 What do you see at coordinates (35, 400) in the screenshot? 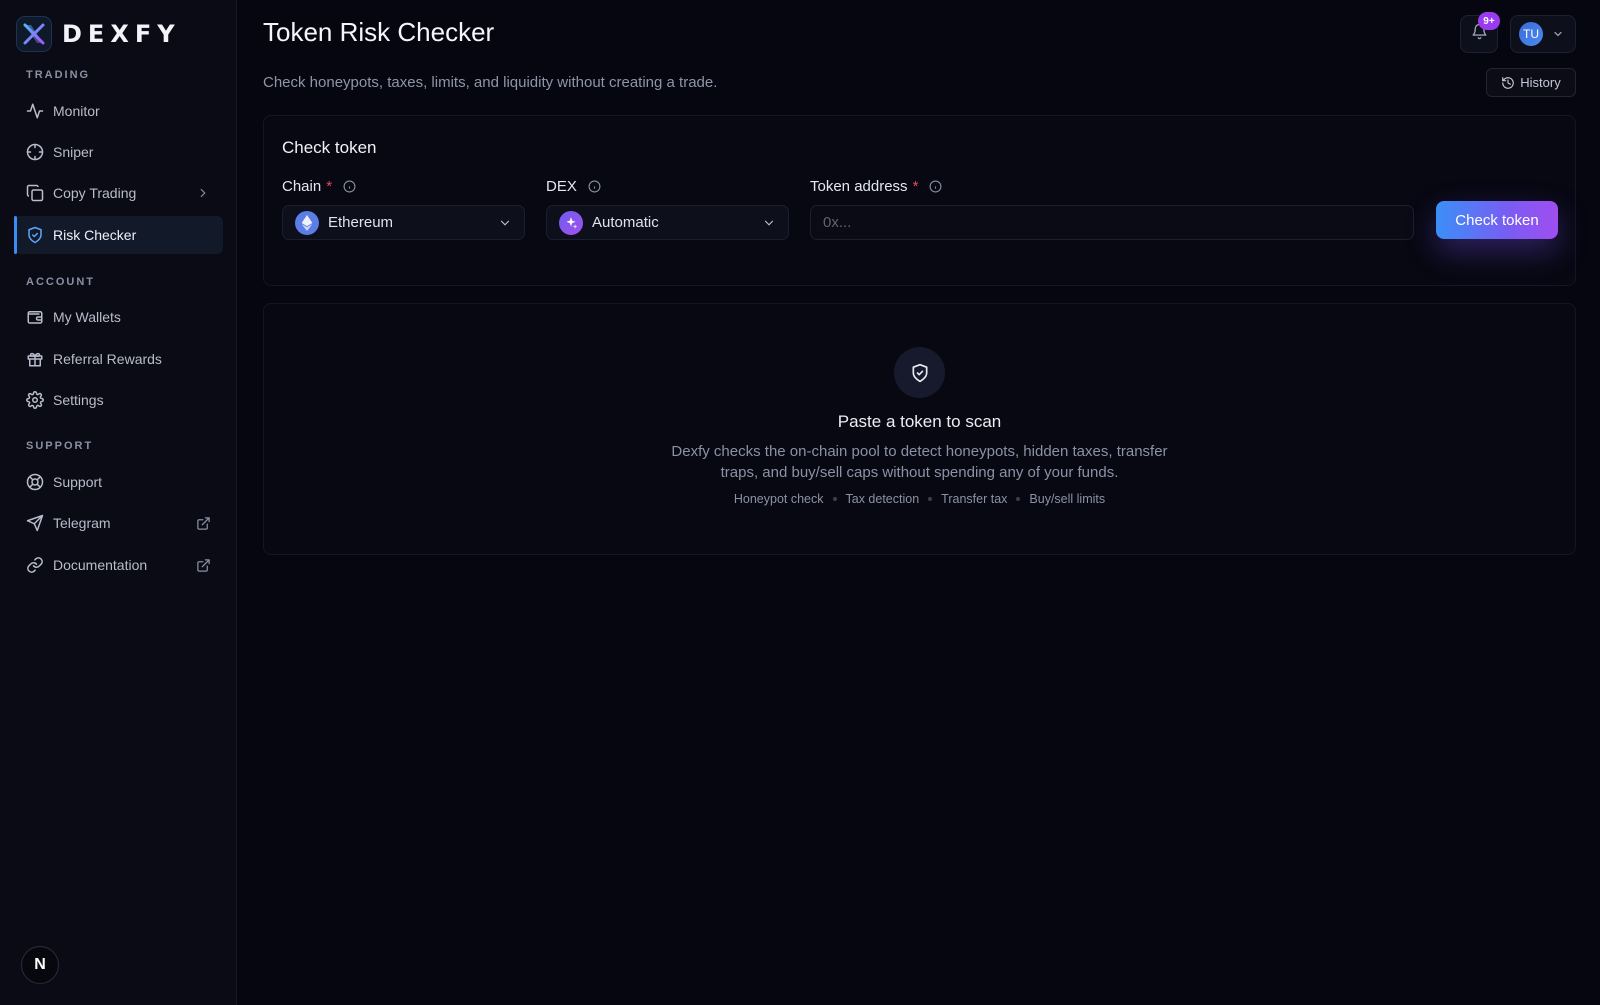
I see `gear-icon` at bounding box center [35, 400].